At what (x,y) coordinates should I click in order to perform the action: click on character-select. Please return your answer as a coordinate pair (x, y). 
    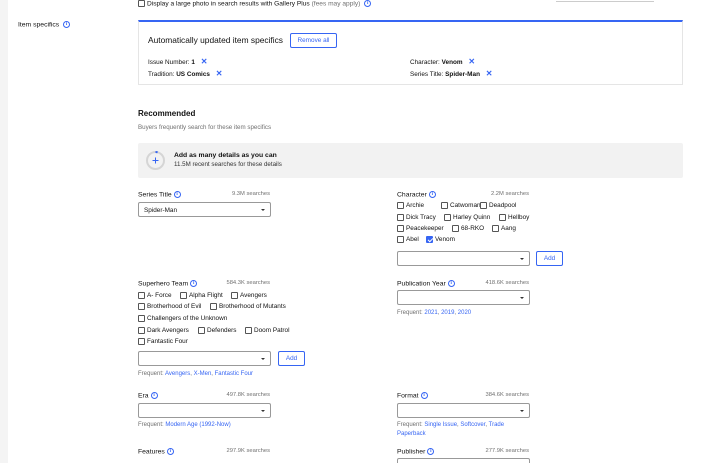
    Looking at the image, I should click on (463, 258).